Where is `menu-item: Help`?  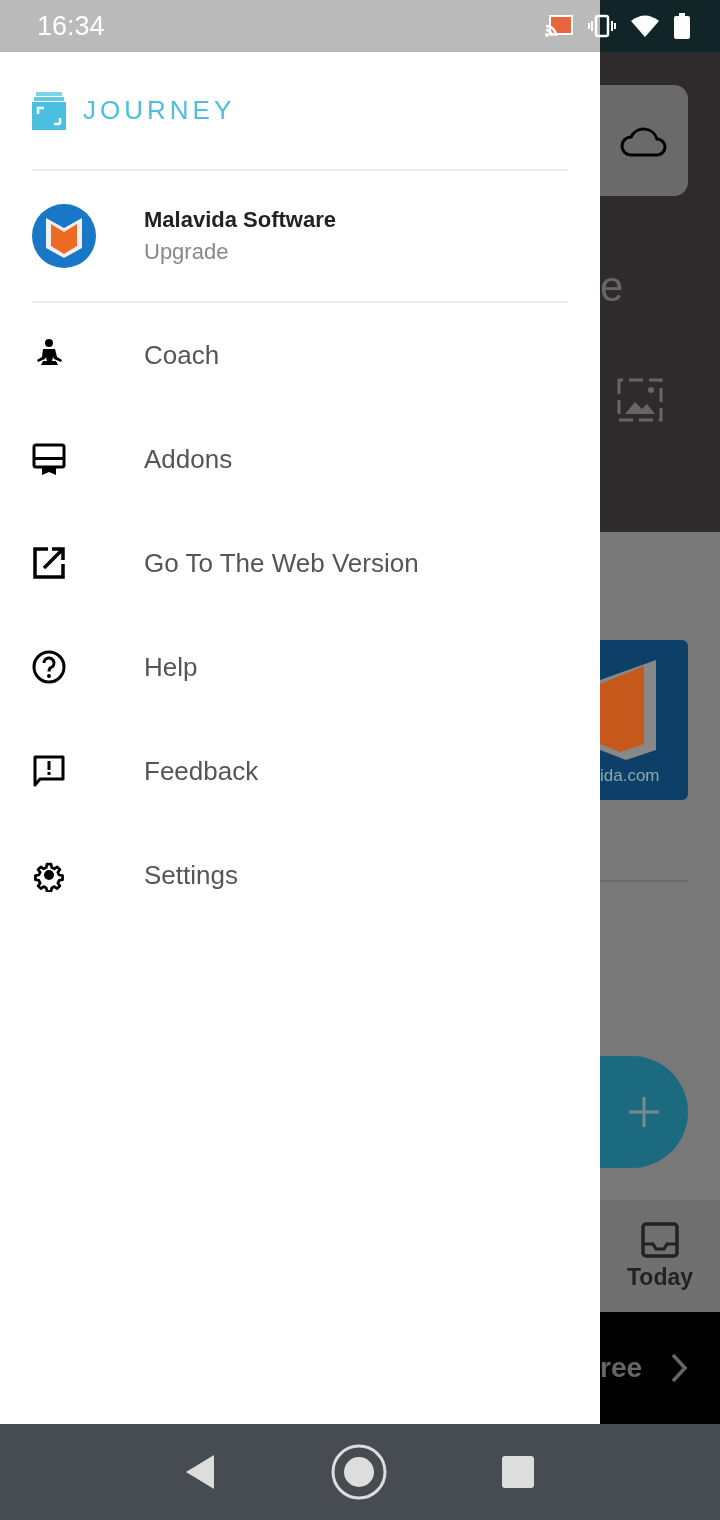 menu-item: Help is located at coordinates (300, 667).